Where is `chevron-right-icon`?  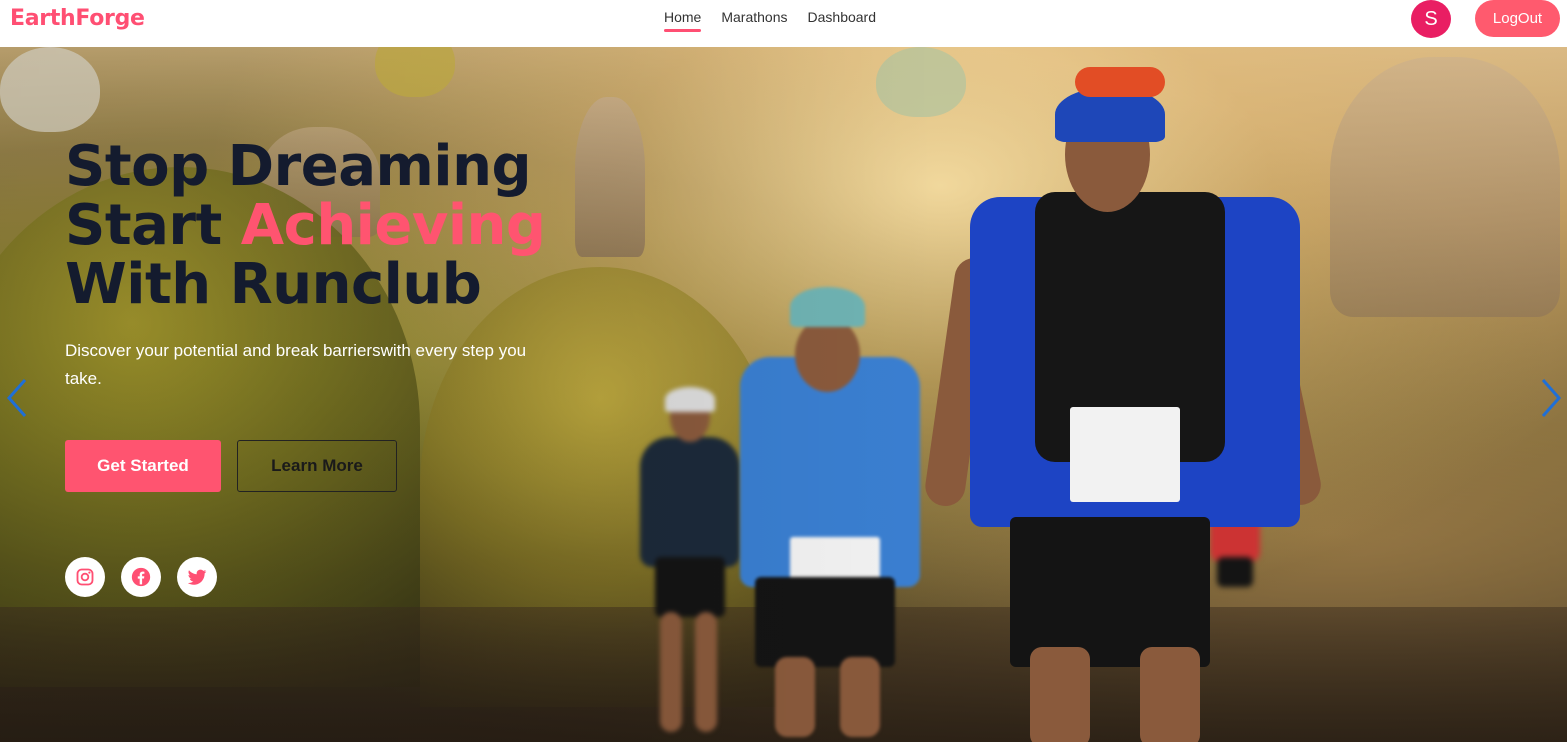 chevron-right-icon is located at coordinates (1551, 398).